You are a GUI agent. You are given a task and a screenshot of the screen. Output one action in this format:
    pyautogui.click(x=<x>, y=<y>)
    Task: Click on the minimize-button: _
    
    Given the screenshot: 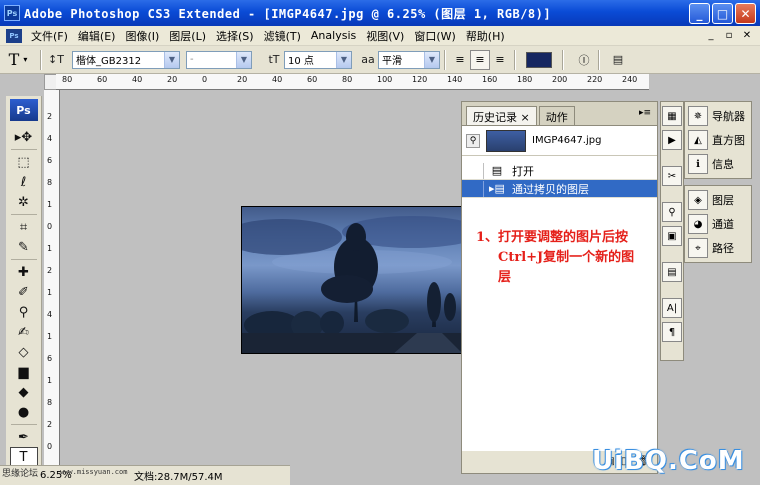 What is the action you would take?
    pyautogui.click(x=699, y=13)
    